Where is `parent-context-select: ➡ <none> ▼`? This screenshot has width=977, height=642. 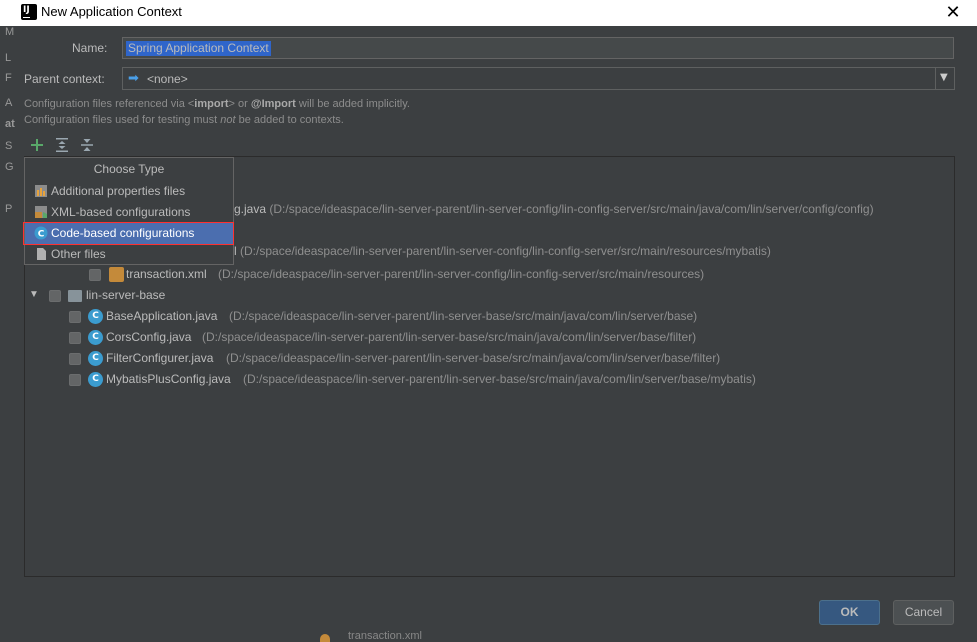
parent-context-select: ➡ <none> ▼ is located at coordinates (538, 78).